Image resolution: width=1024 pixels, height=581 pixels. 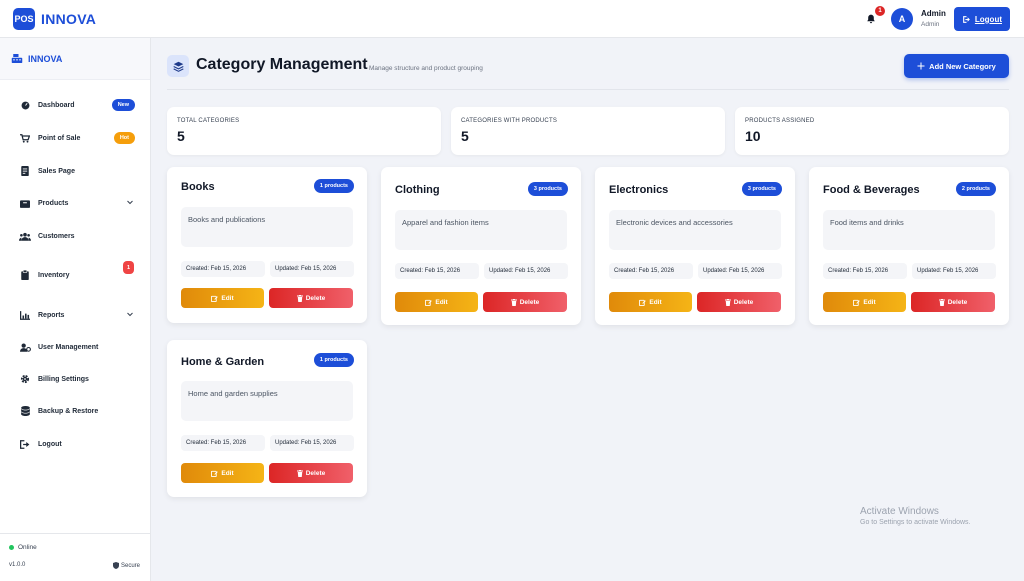 What do you see at coordinates (512, 19) in the screenshot?
I see `top-bar: POS INNOVA 1 A Admin Admin Logout` at bounding box center [512, 19].